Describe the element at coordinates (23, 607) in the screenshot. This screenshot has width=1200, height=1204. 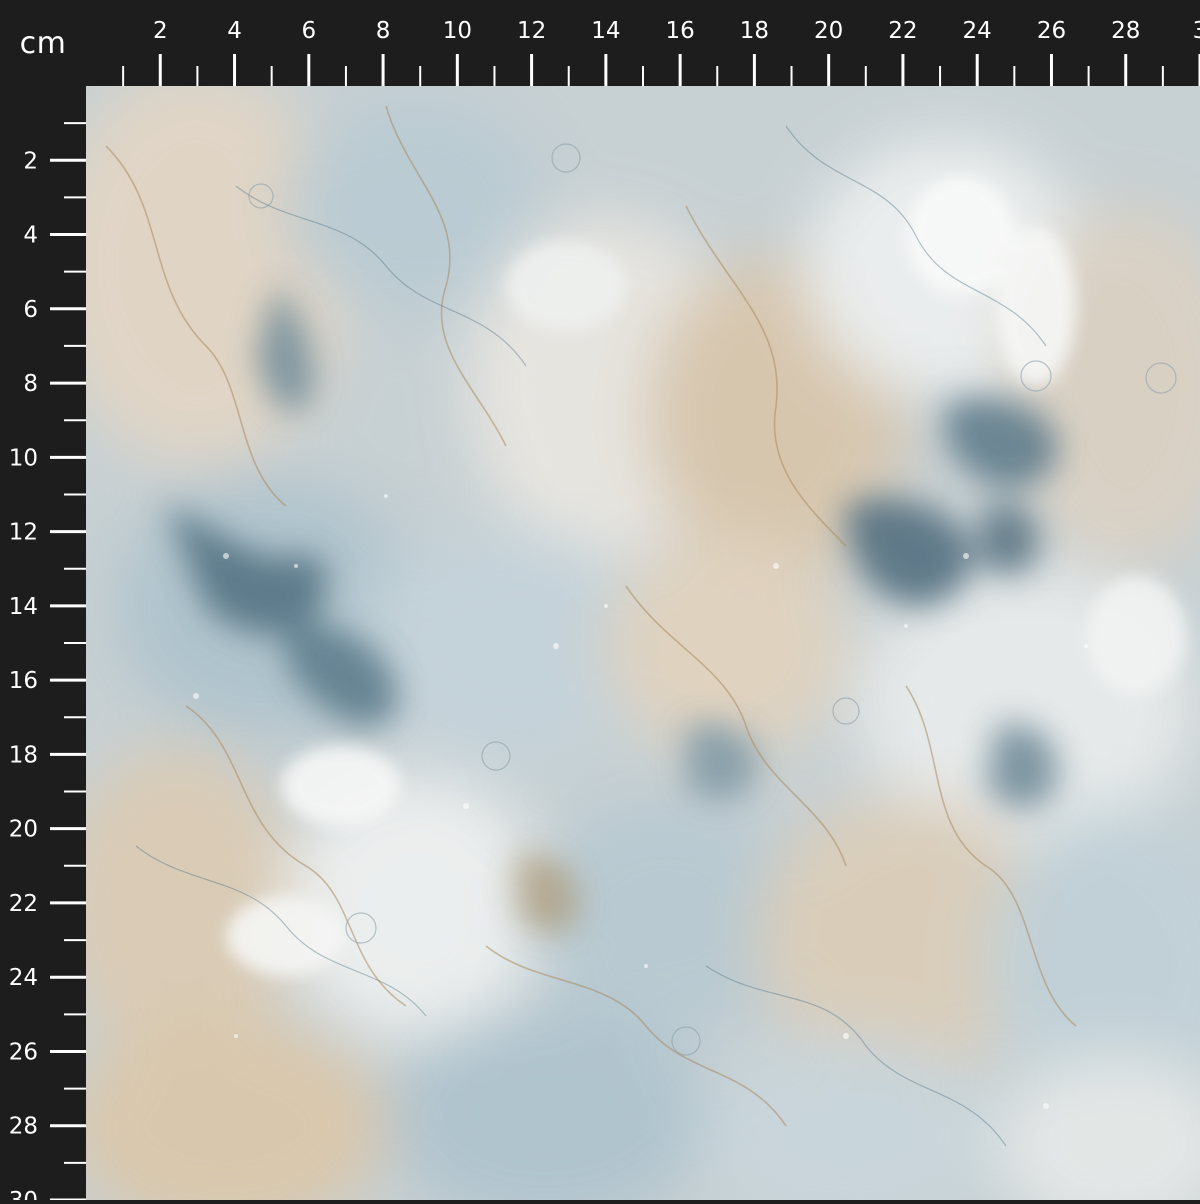
I see `left-ruler-label: 14` at that location.